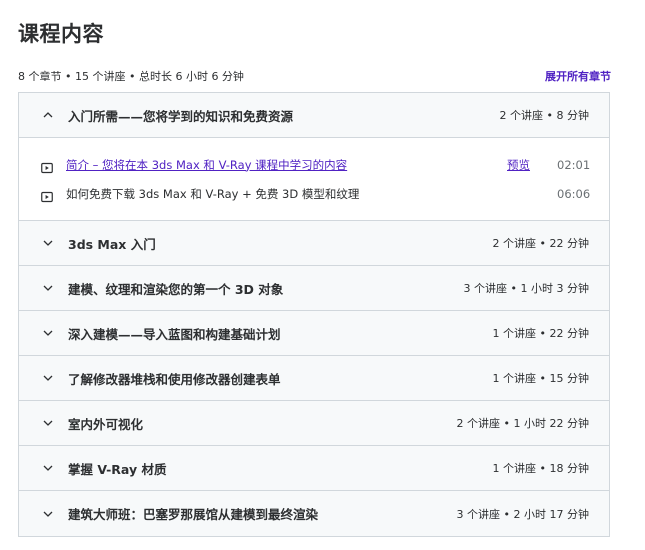 The height and width of the screenshot is (550, 645). I want to click on section-title: 室内外可视化, so click(106, 424).